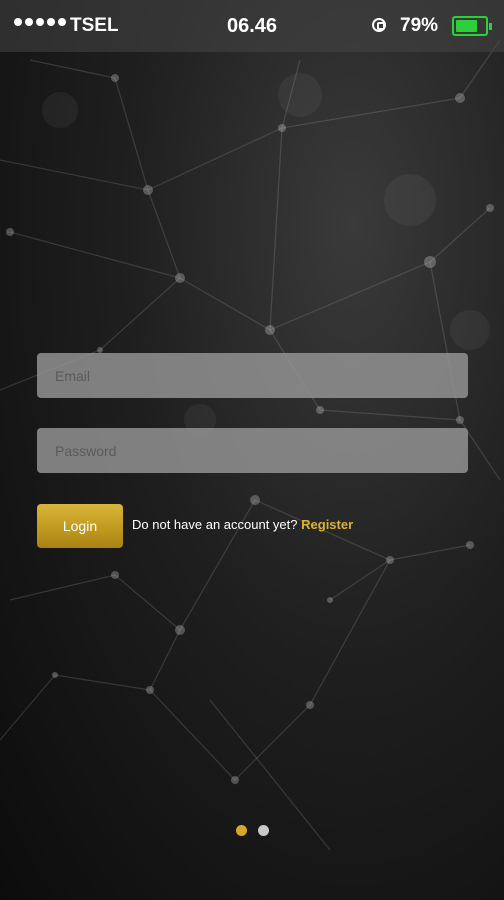 This screenshot has width=504, height=900. What do you see at coordinates (263, 830) in the screenshot?
I see `page-dot-inactive` at bounding box center [263, 830].